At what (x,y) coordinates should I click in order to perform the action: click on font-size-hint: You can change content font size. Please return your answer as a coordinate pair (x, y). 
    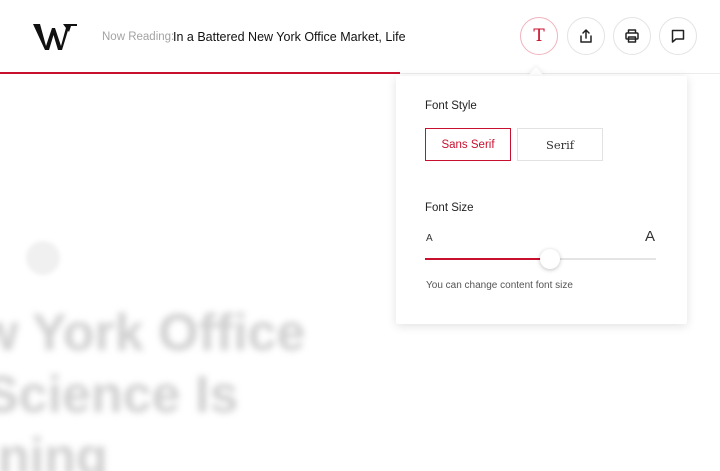
    Looking at the image, I should click on (499, 285).